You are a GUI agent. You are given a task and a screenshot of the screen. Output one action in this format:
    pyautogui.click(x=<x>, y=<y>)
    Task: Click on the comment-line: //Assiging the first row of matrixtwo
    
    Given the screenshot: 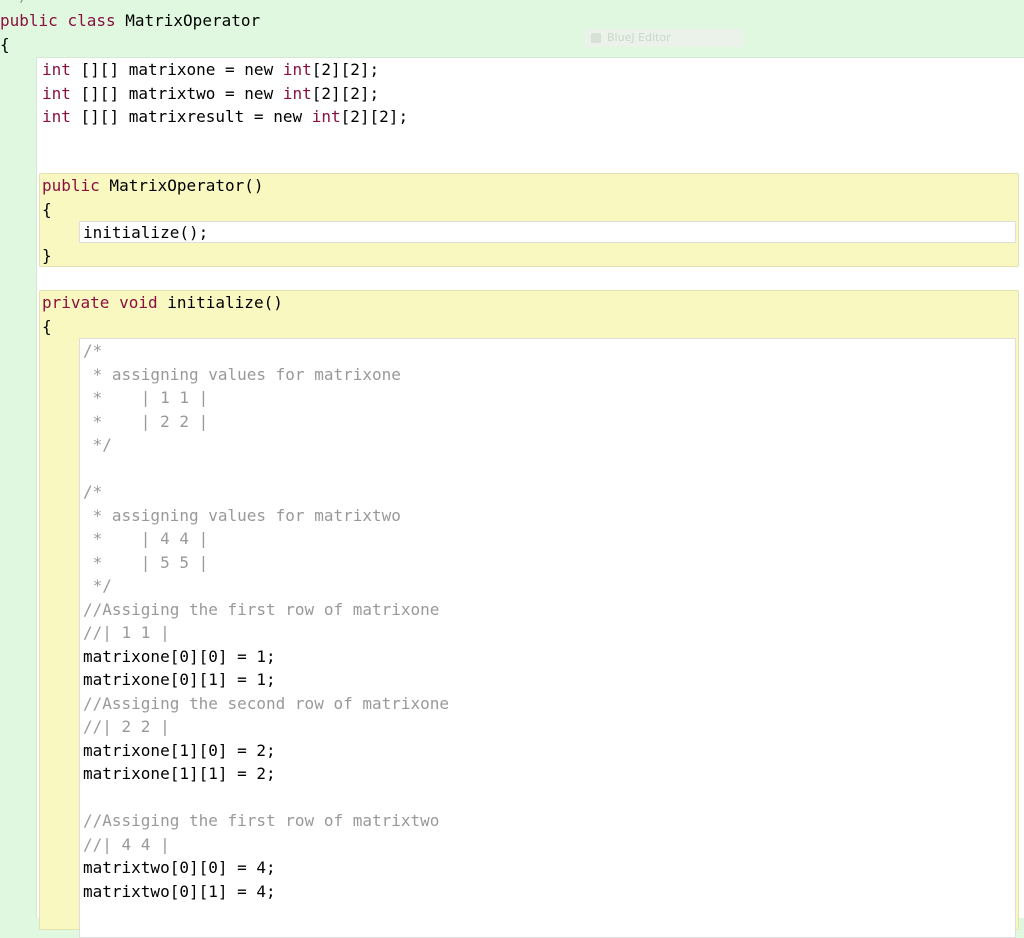 What is the action you would take?
    pyautogui.click(x=549, y=821)
    